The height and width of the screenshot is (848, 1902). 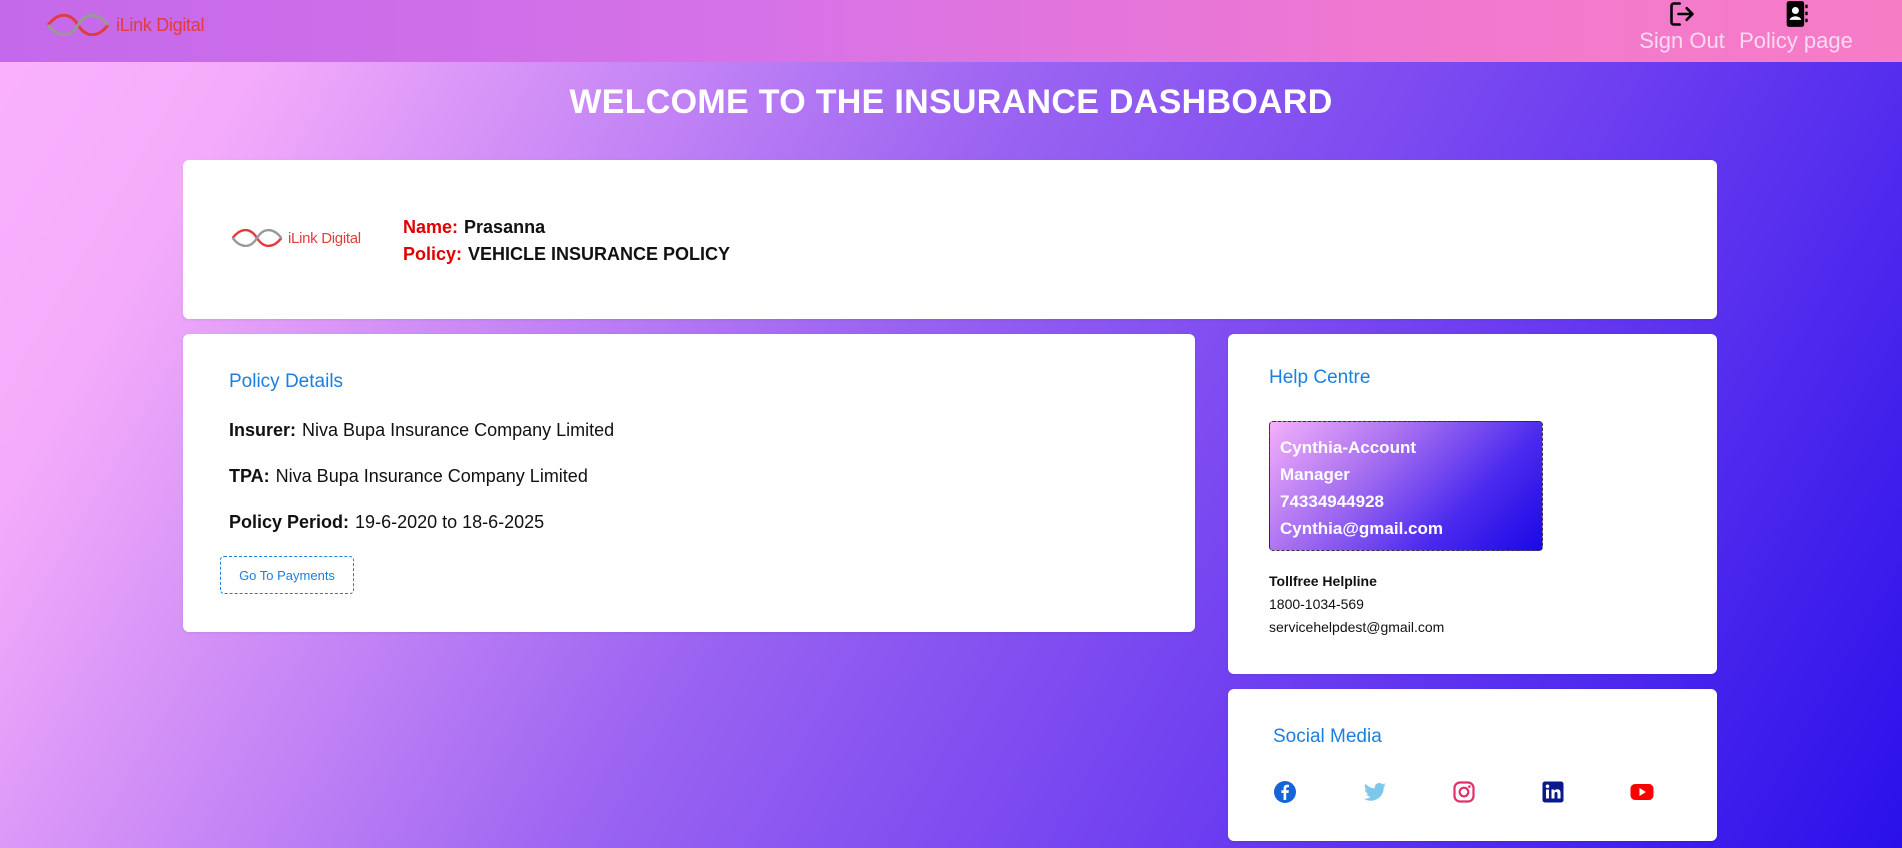 What do you see at coordinates (1315, 474) in the screenshot?
I see `manager-line: Manager` at bounding box center [1315, 474].